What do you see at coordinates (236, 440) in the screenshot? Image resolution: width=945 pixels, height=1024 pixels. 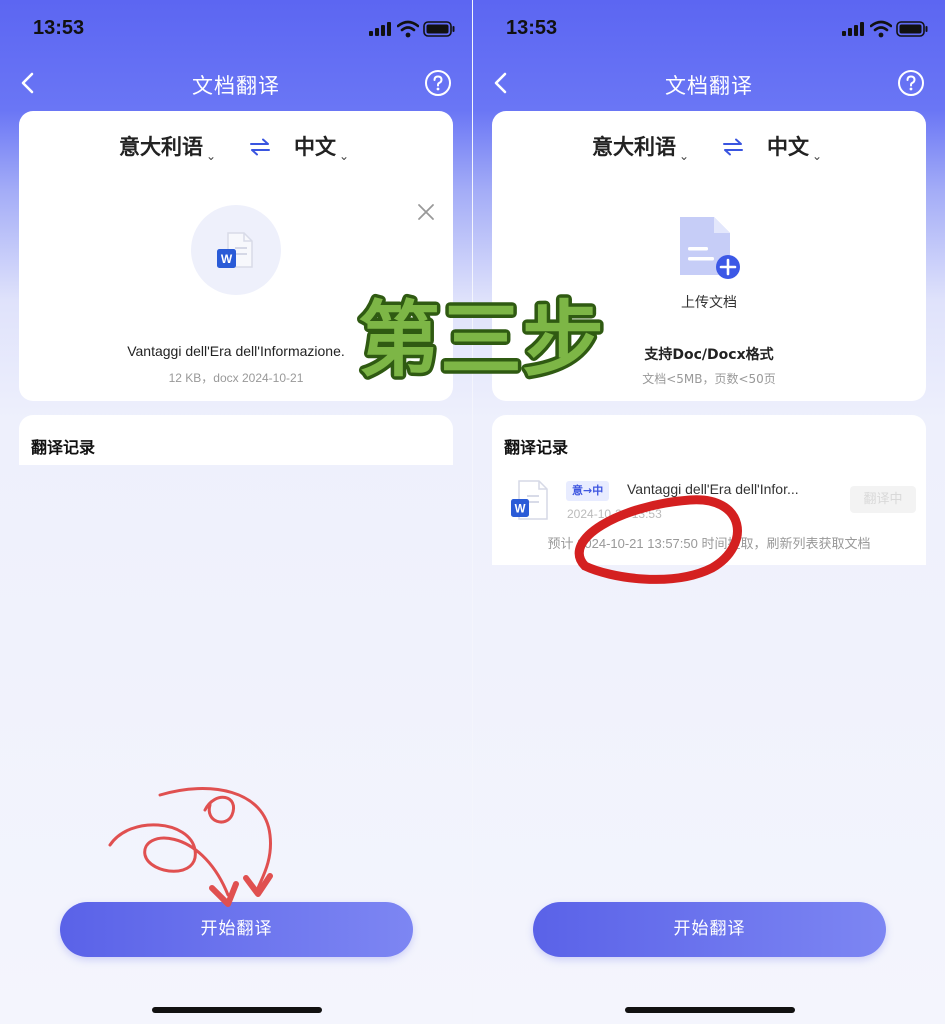 I see `translation-records-panel: 翻译记录` at bounding box center [236, 440].